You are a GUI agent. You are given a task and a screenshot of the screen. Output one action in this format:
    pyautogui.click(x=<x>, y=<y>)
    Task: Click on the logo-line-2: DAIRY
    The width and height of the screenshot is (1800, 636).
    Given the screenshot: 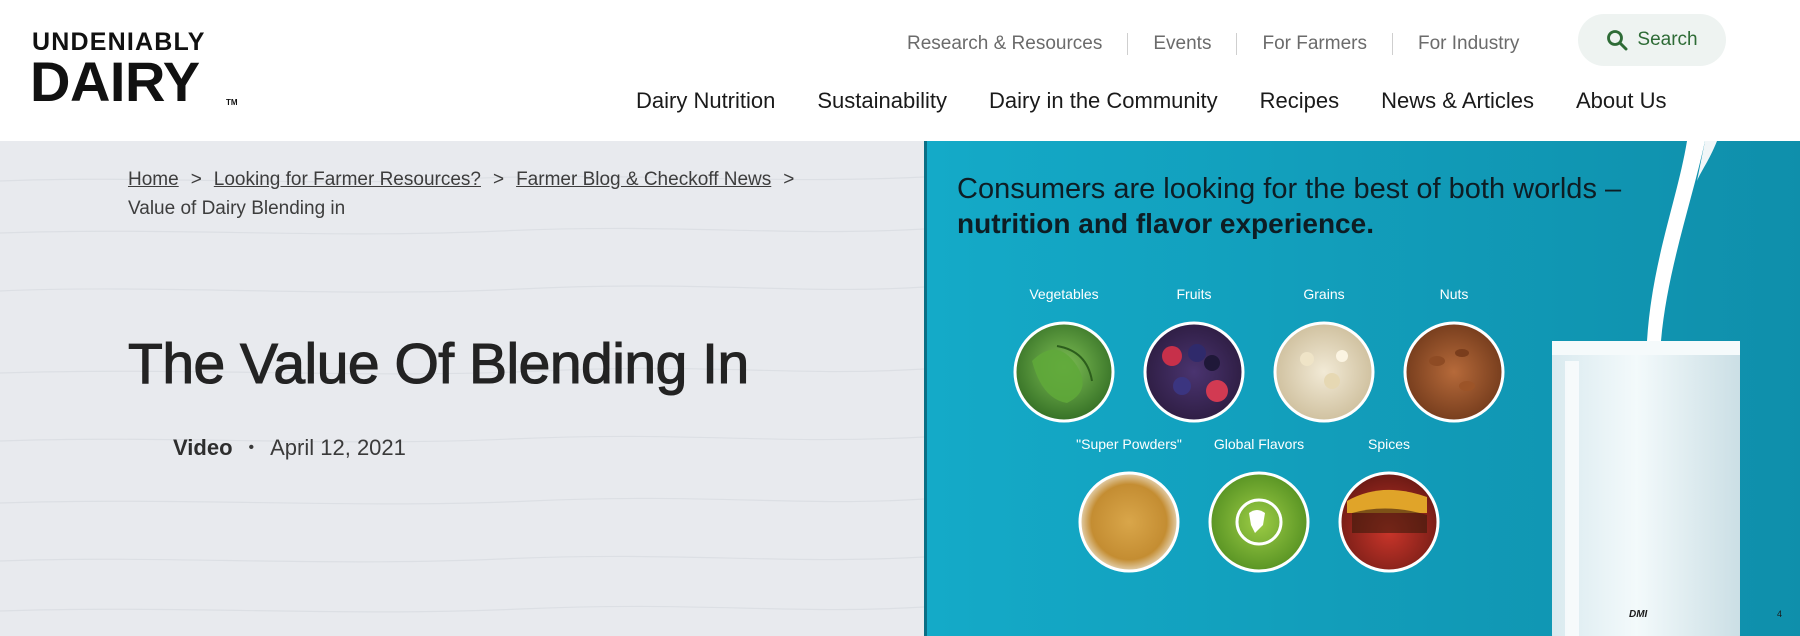 What is the action you would take?
    pyautogui.click(x=115, y=81)
    